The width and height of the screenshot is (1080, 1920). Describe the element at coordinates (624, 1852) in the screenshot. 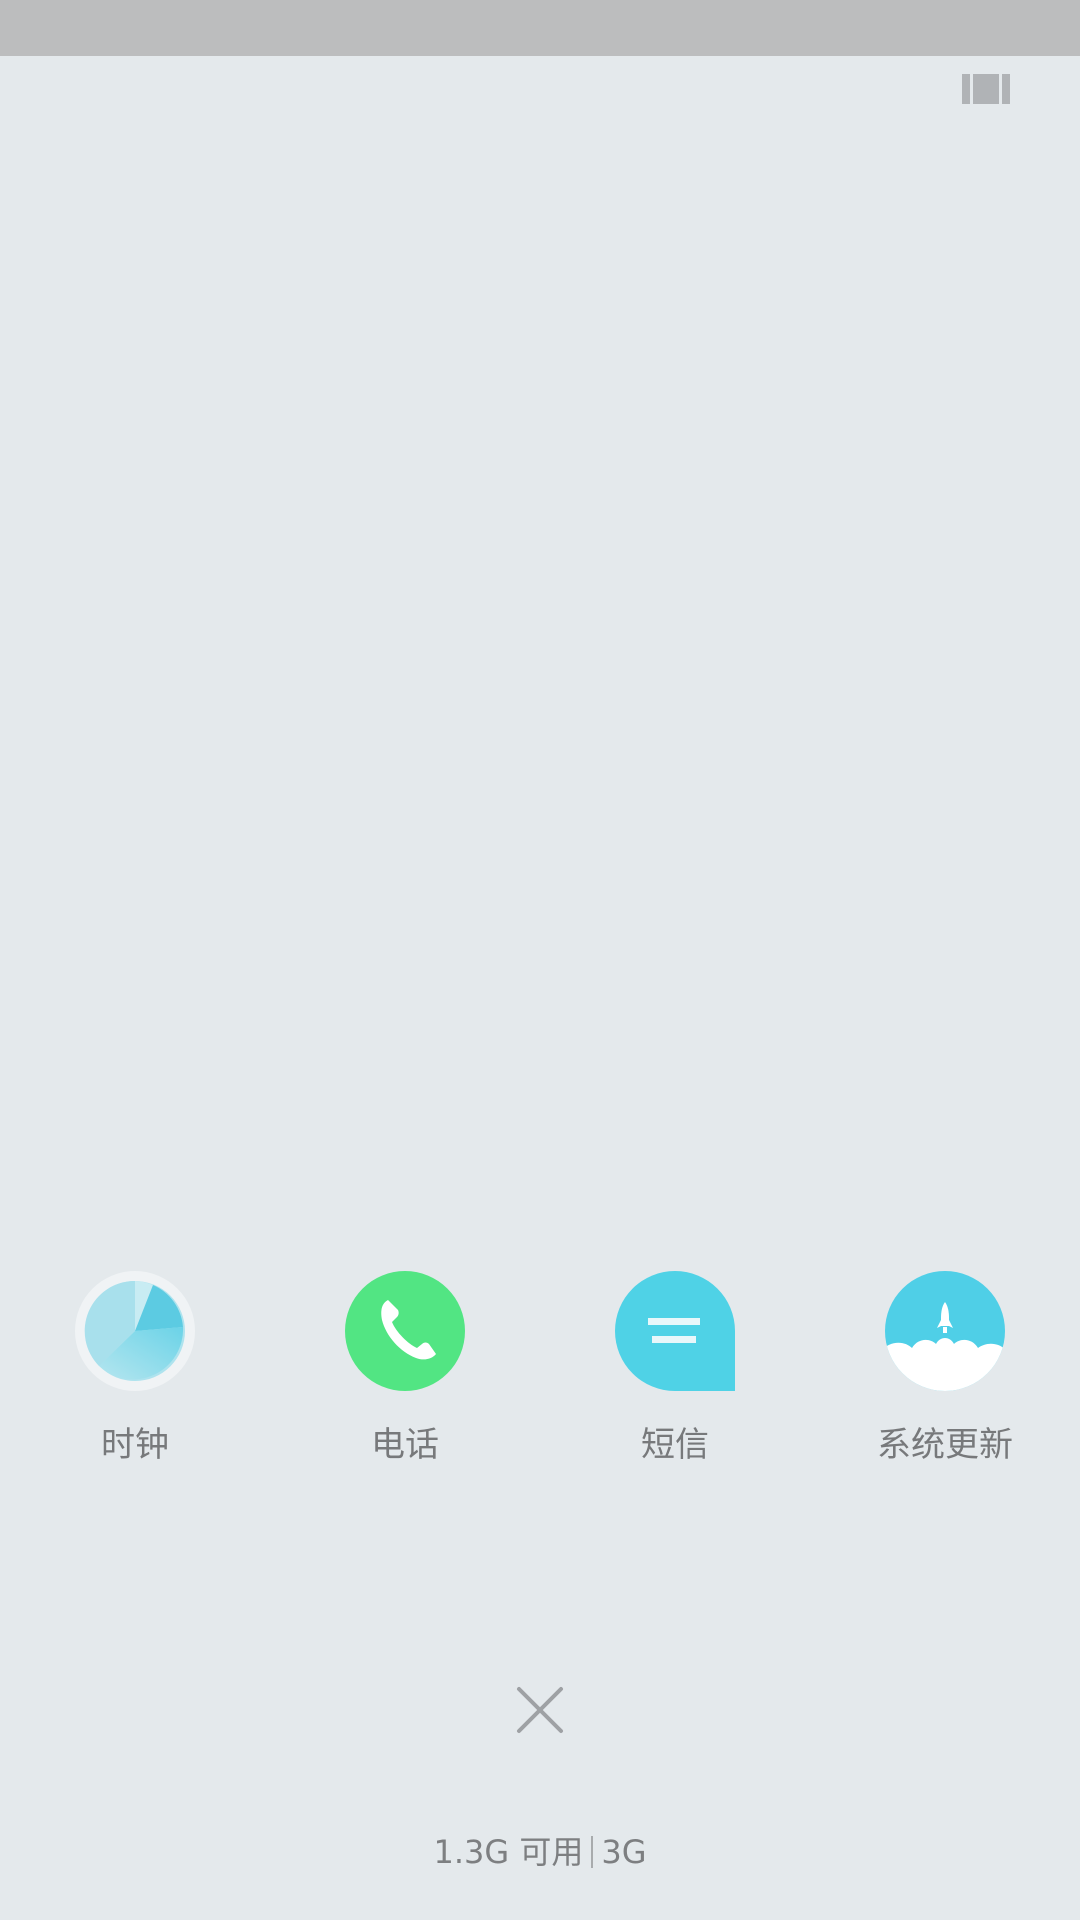

I see `memory-total: 3G` at that location.